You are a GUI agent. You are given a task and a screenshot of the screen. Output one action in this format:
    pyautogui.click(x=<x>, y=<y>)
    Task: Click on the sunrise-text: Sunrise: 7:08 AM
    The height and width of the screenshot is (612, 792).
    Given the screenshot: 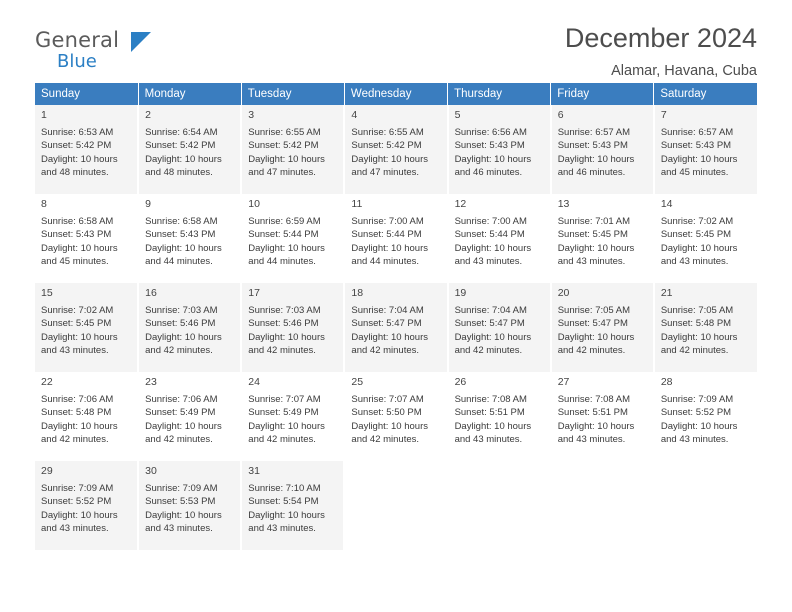 What is the action you would take?
    pyautogui.click(x=490, y=399)
    